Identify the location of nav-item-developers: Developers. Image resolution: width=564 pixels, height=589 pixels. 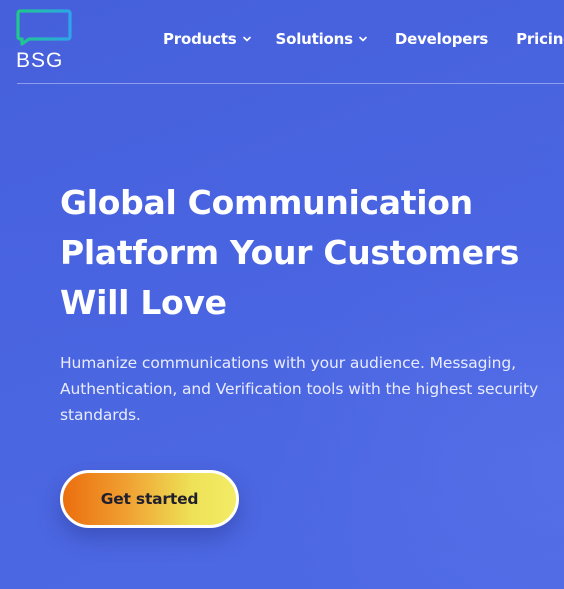
(441, 39).